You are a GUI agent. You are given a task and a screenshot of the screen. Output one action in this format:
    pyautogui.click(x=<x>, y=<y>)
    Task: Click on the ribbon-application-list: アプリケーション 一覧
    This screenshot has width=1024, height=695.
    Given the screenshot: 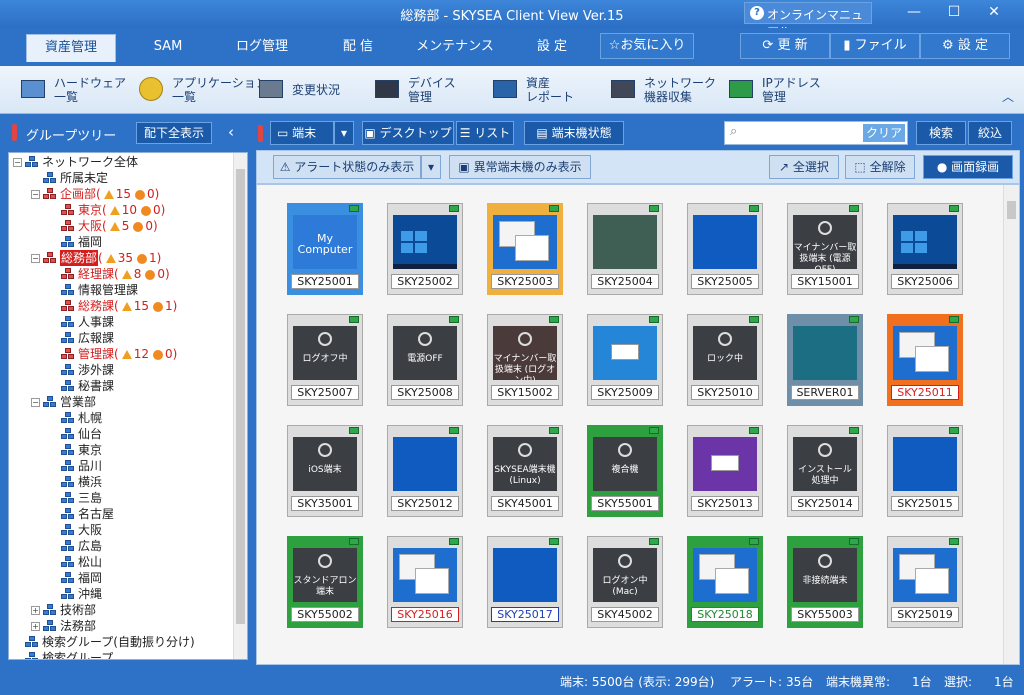 What is the action you would take?
    pyautogui.click(x=202, y=90)
    